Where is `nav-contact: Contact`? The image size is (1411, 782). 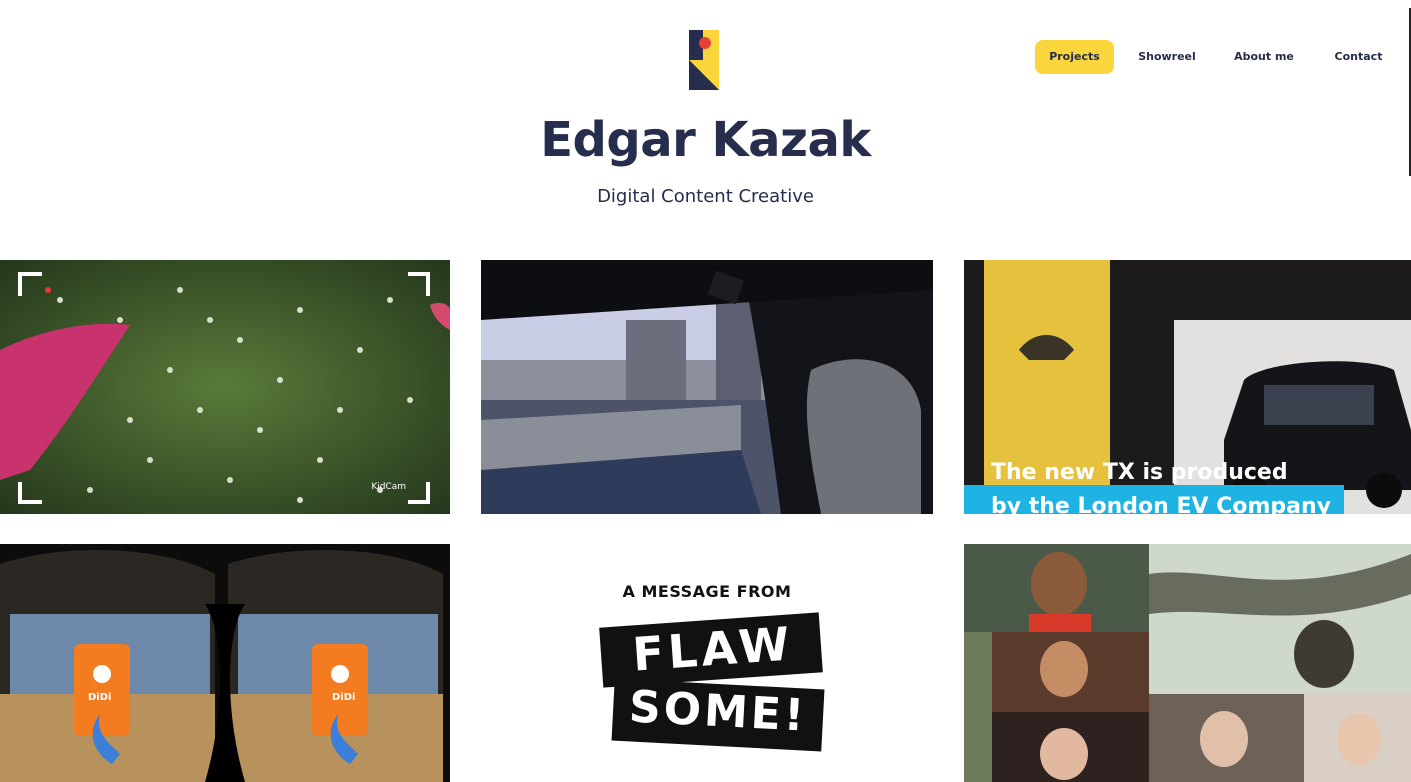
nav-contact: Contact is located at coordinates (1358, 57).